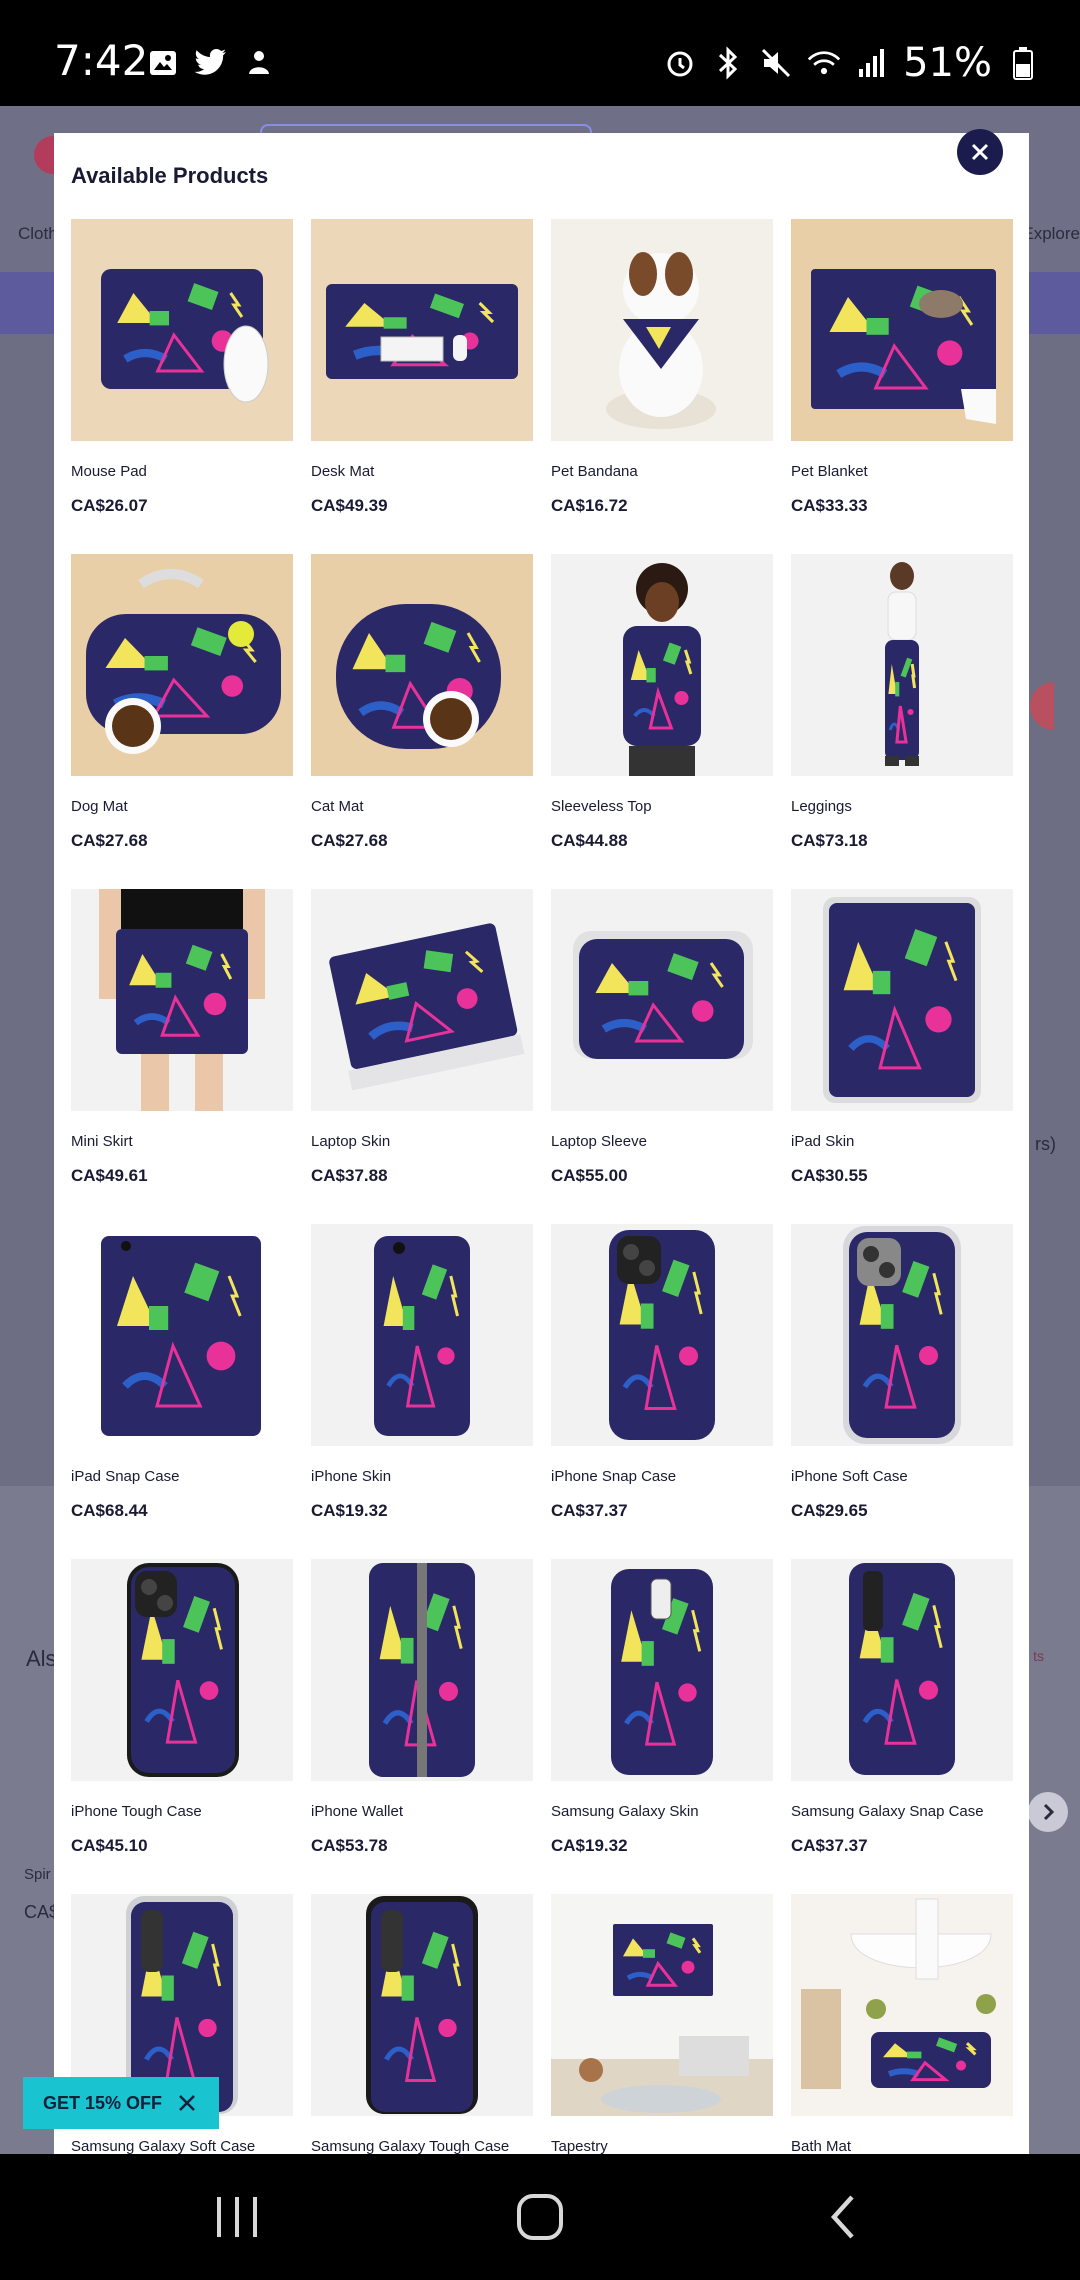 The height and width of the screenshot is (2280, 1080). I want to click on product-card: Samsung Galaxy Tough Case, so click(422, 2024).